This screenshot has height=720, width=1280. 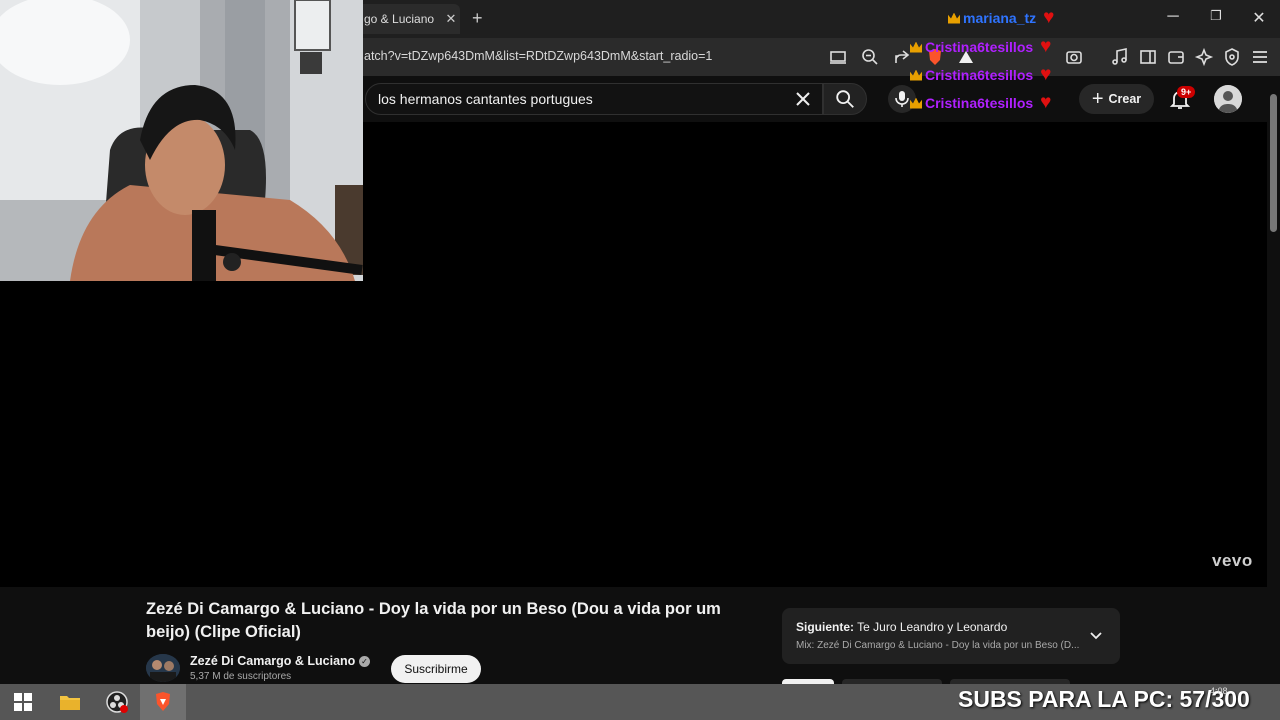 I want to click on music-icon, so click(x=1120, y=57).